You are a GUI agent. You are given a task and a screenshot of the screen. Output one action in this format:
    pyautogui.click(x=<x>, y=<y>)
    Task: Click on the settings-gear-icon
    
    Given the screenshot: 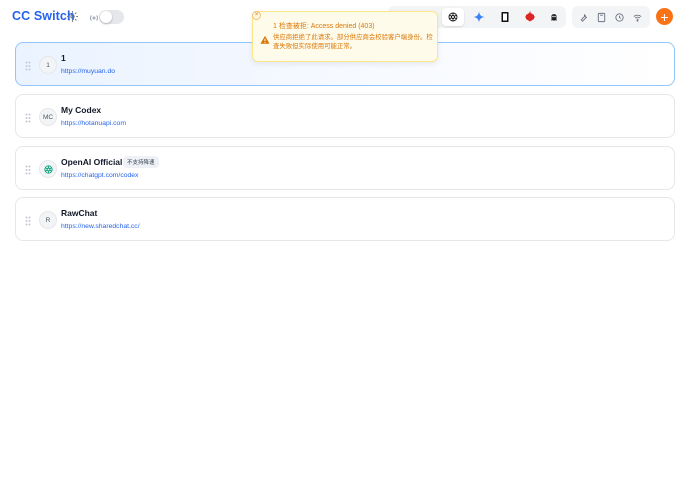 What is the action you would take?
    pyautogui.click(x=73, y=17)
    